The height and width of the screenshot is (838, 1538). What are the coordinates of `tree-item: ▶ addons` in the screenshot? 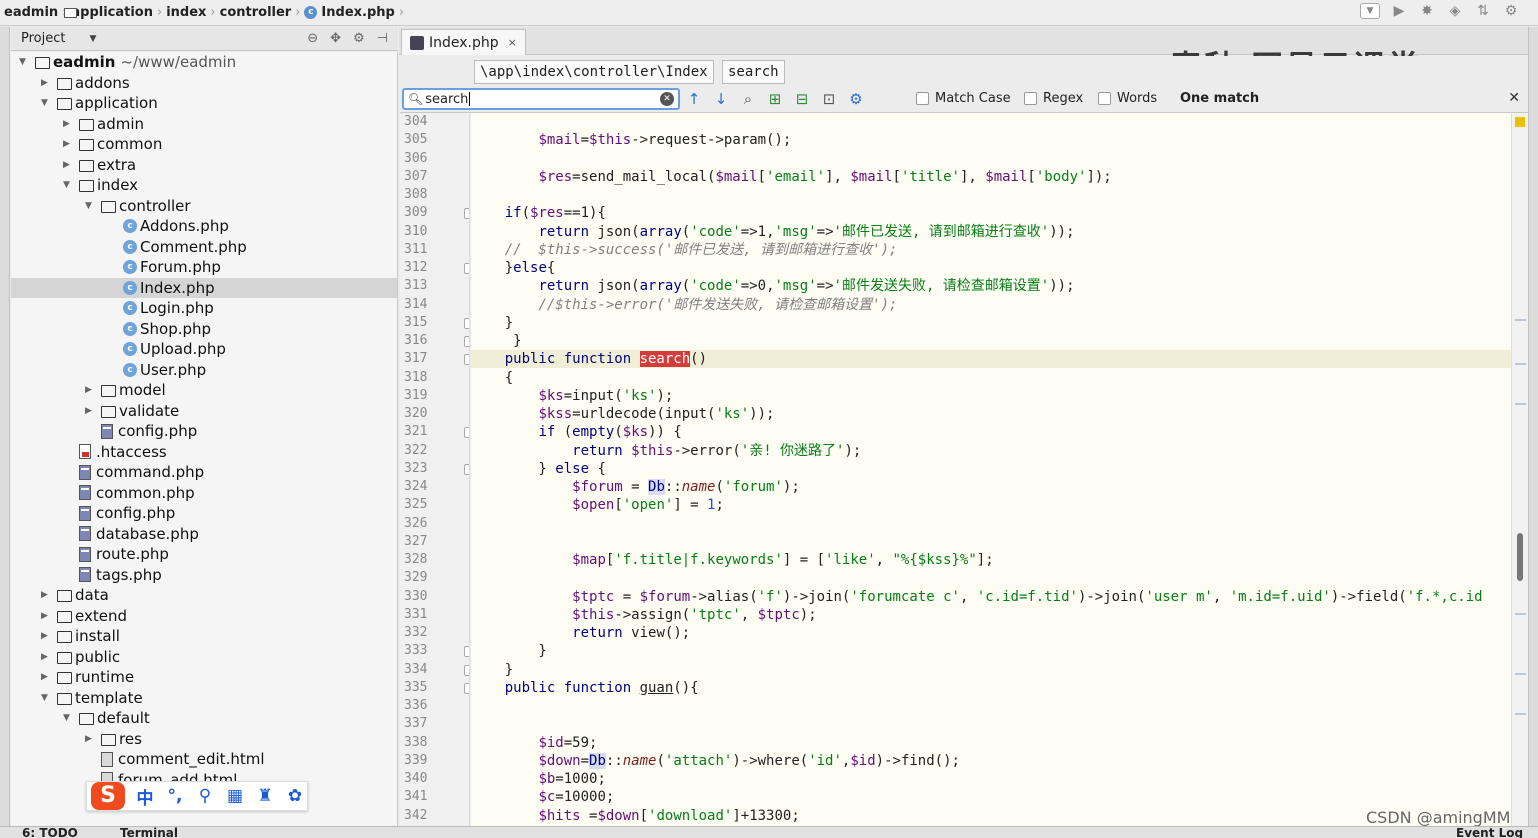 It's located at (204, 83).